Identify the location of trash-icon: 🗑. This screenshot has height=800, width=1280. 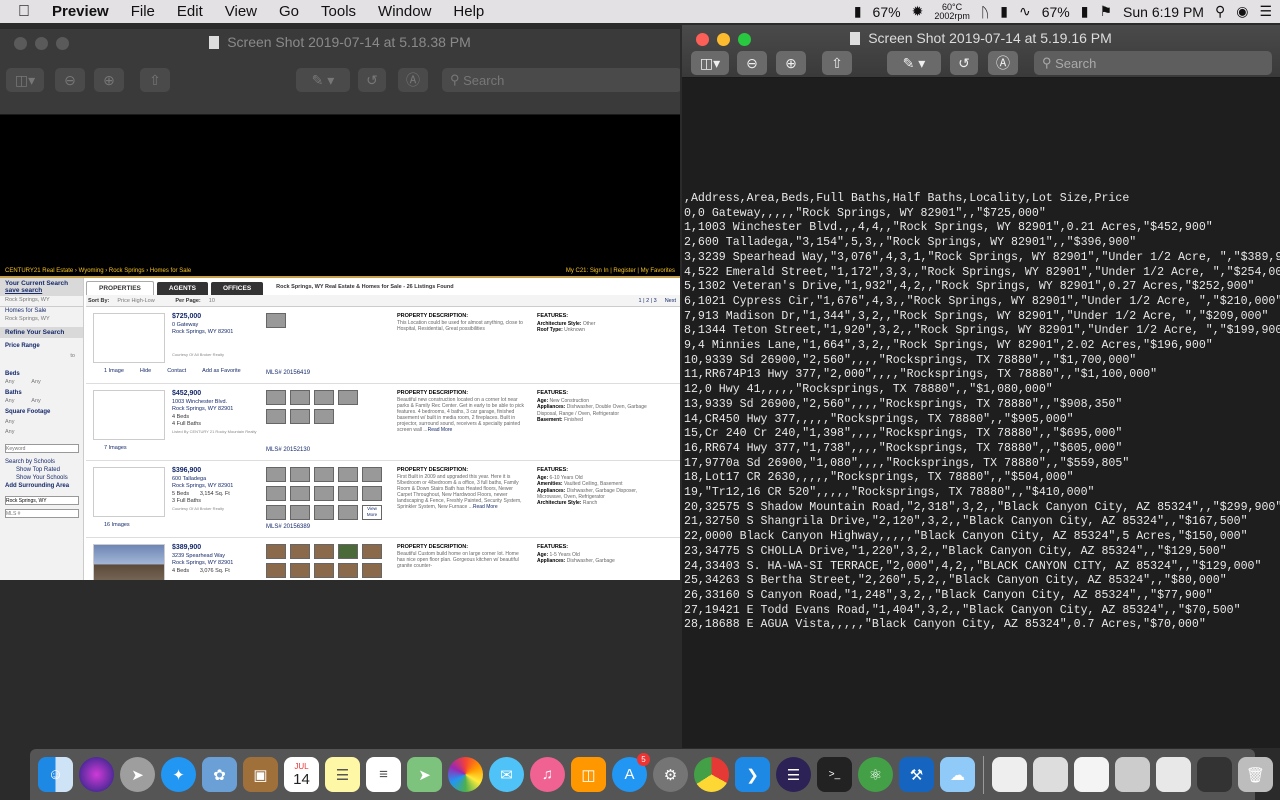
(1255, 774).